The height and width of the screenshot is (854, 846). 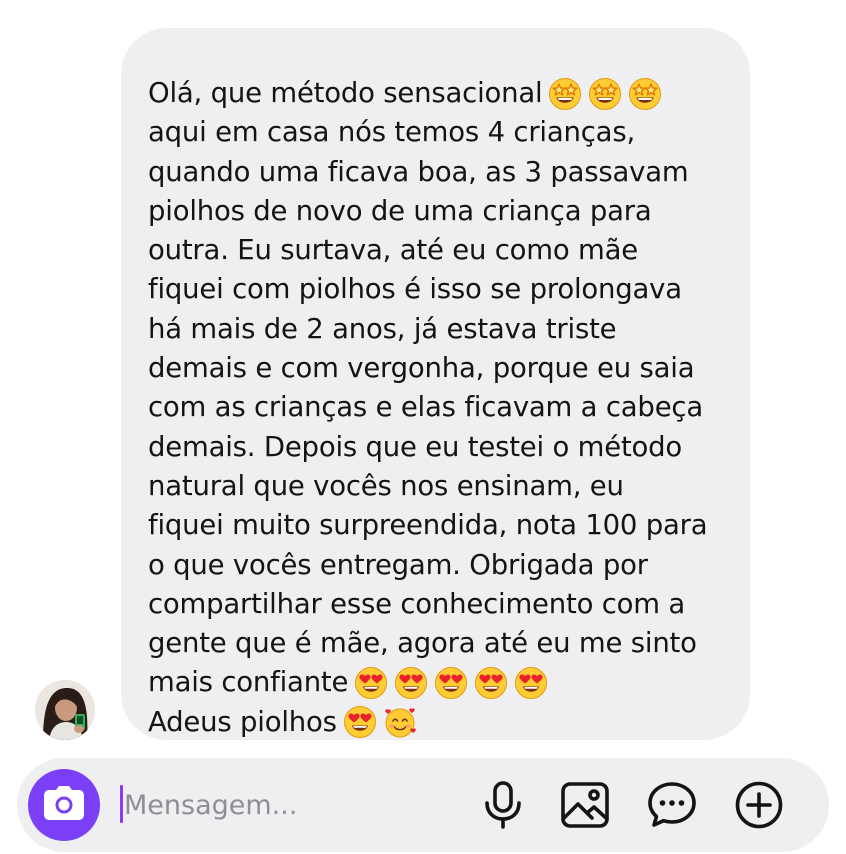 I want to click on image-icon, so click(x=585, y=805).